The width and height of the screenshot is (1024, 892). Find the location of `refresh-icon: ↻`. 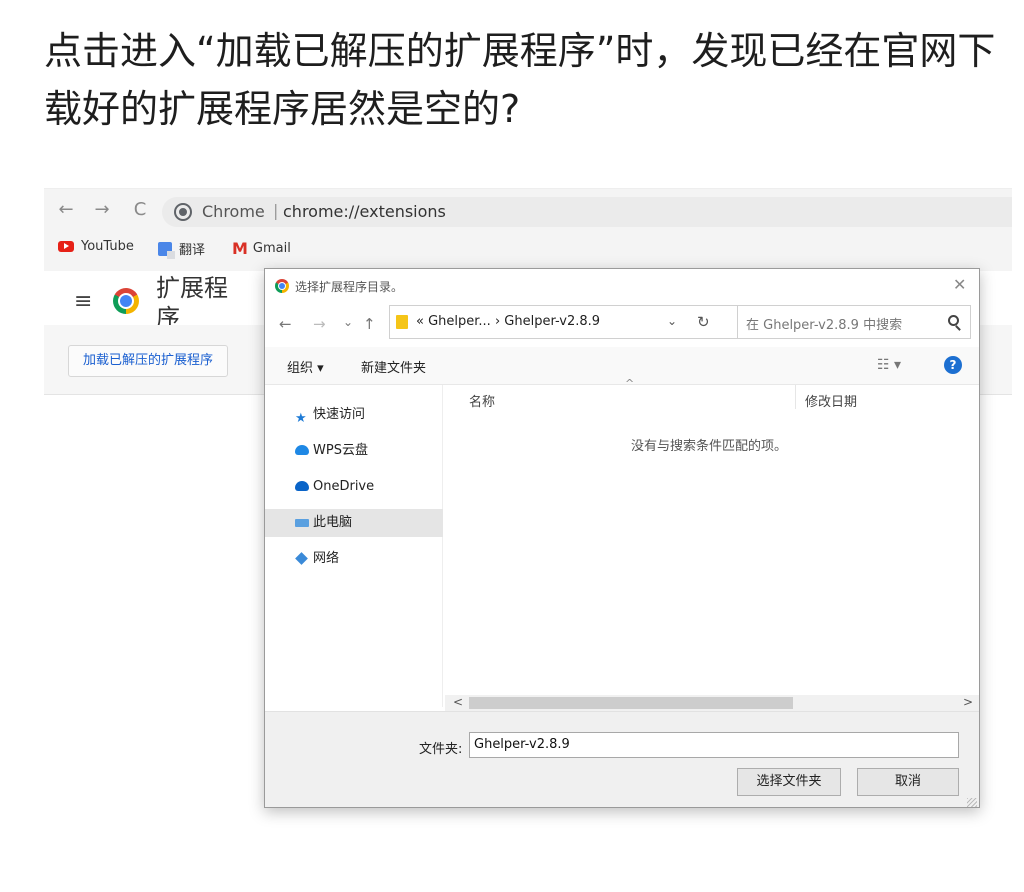

refresh-icon: ↻ is located at coordinates (703, 322).